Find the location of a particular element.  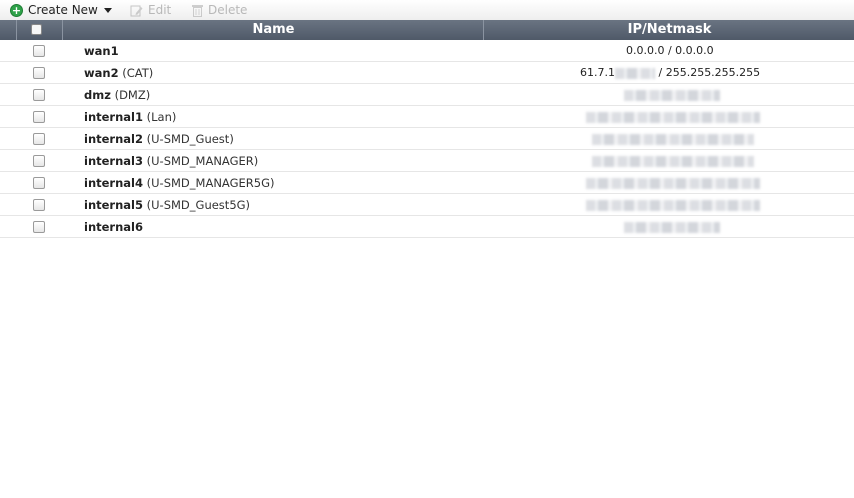

interface-name-cell: internal6 is located at coordinates (113, 226).